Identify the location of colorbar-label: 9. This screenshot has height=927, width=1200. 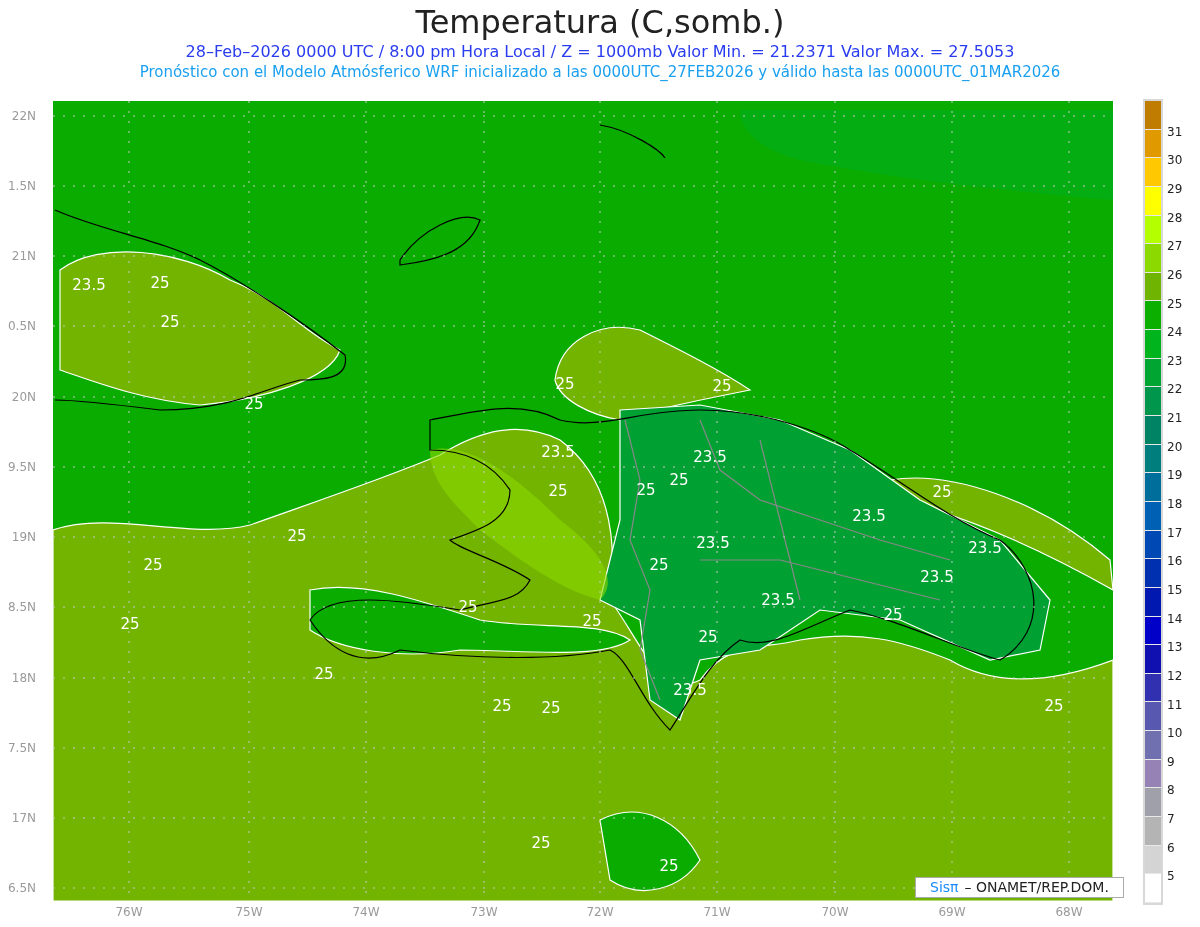
(1171, 761).